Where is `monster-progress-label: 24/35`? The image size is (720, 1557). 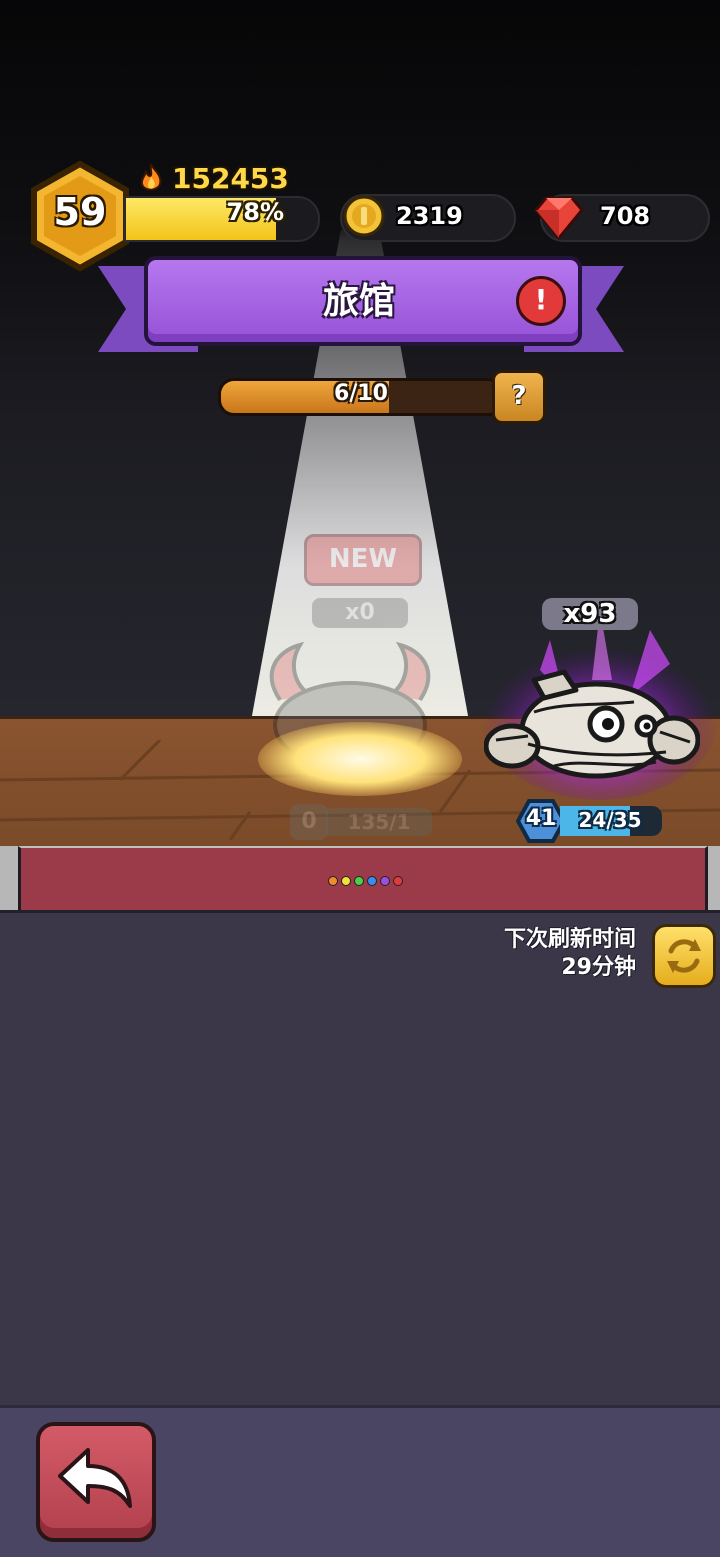
monster-progress-label: 24/35 is located at coordinates (610, 820).